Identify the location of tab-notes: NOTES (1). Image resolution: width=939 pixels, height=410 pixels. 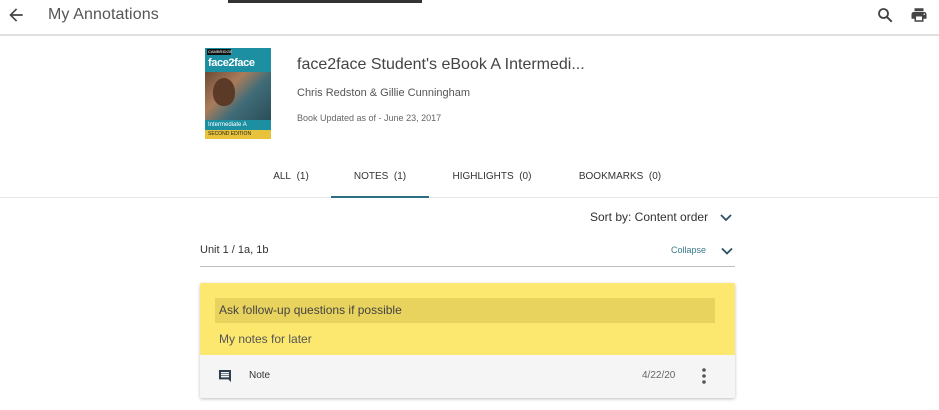
(380, 178).